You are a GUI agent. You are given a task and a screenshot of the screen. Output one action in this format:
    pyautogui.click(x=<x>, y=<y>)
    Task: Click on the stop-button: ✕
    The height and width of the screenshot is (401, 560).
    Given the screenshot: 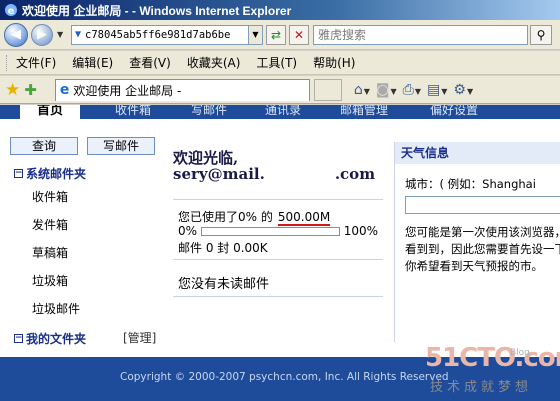 What is the action you would take?
    pyautogui.click(x=299, y=34)
    